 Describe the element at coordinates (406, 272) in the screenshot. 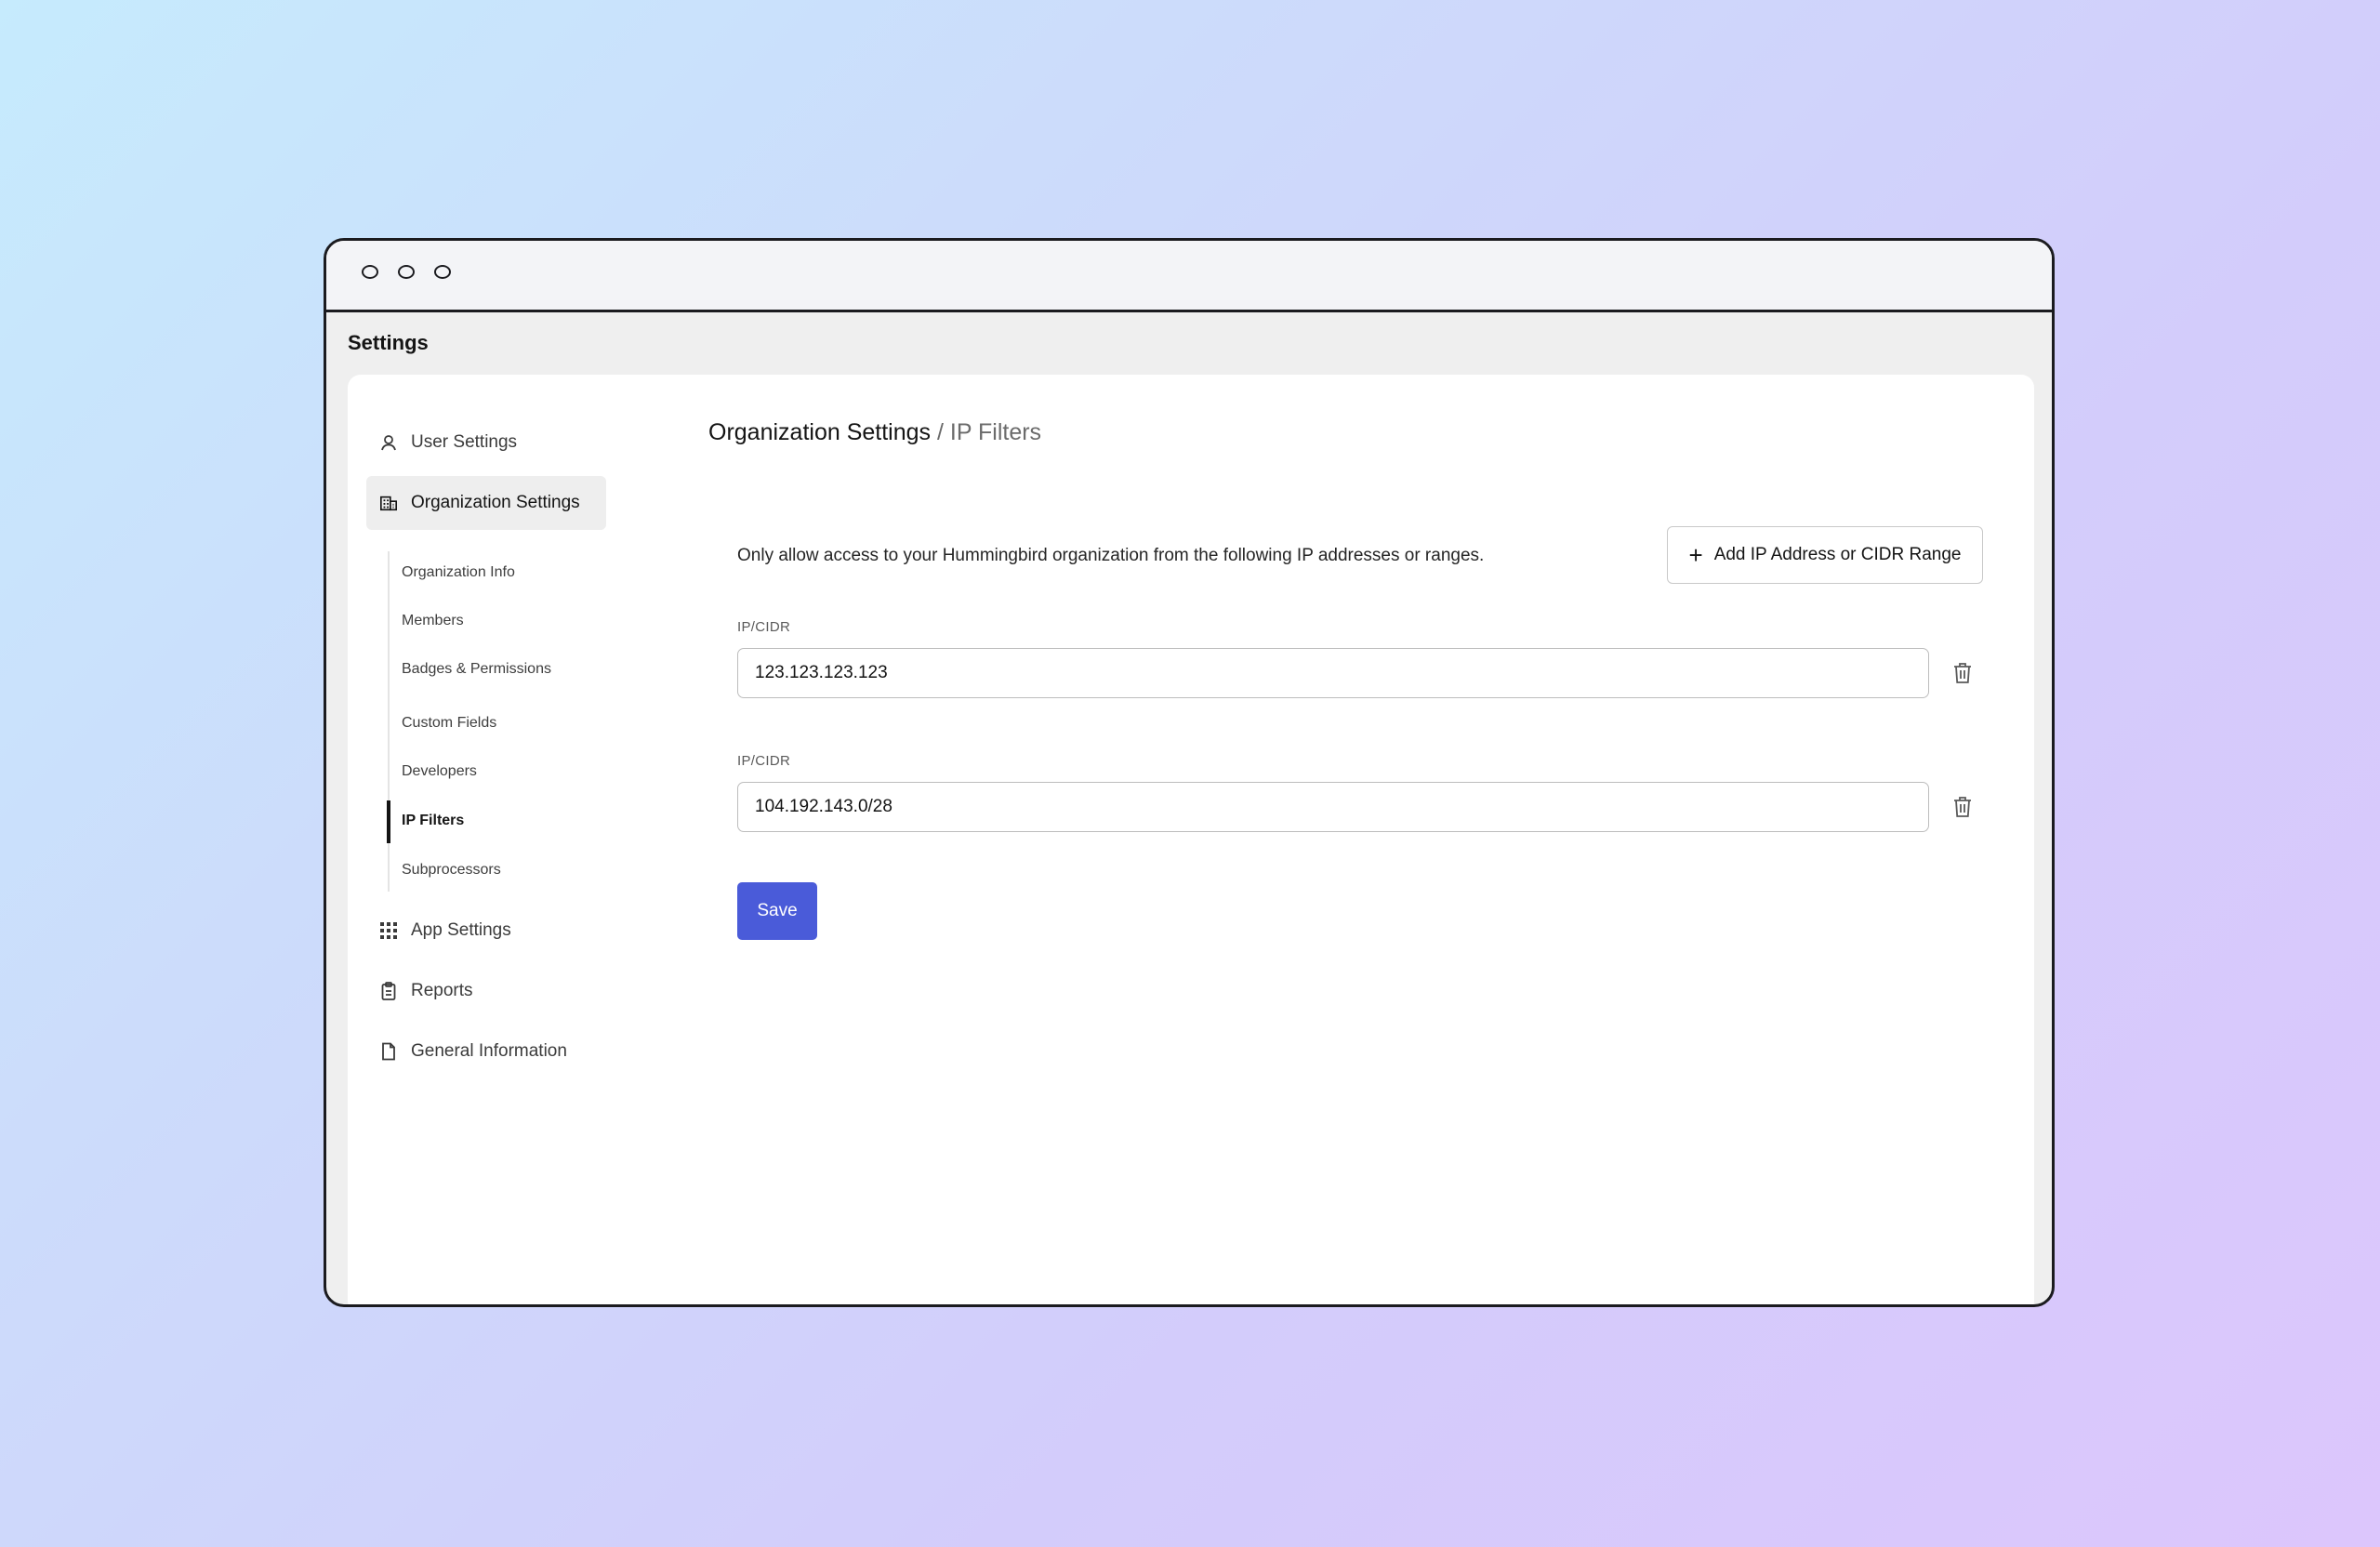

I see `window-minimize-dot` at that location.